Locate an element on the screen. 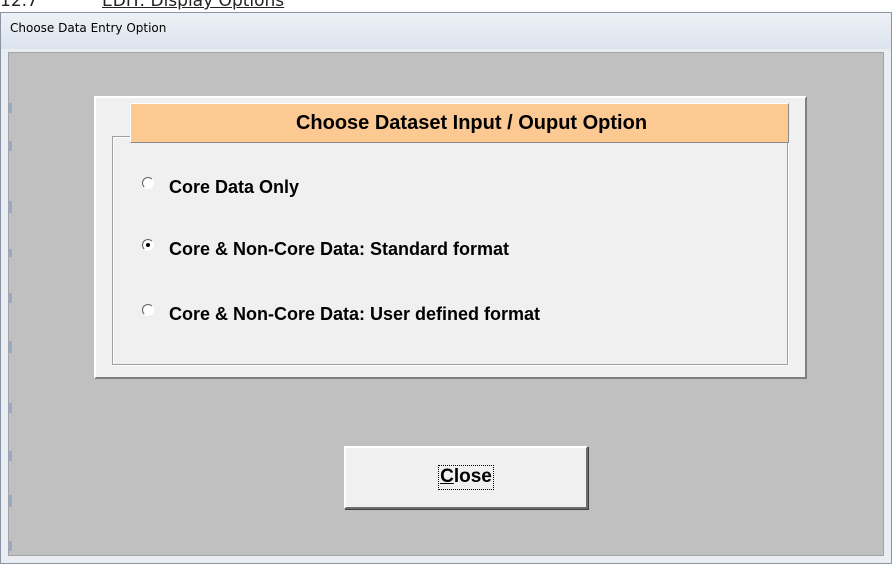 Image resolution: width=894 pixels, height=566 pixels. focus-rectangle: Close is located at coordinates (466, 477).